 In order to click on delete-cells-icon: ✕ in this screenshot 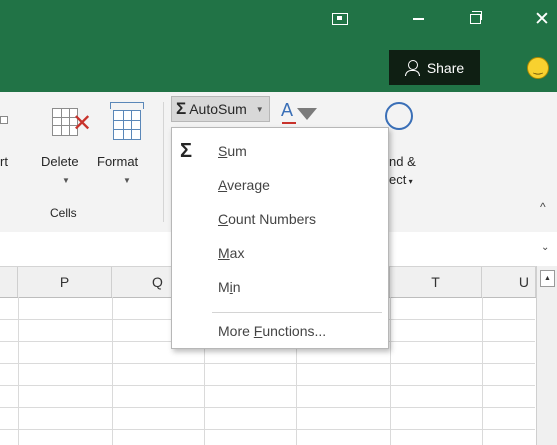, I will do `click(72, 122)`.